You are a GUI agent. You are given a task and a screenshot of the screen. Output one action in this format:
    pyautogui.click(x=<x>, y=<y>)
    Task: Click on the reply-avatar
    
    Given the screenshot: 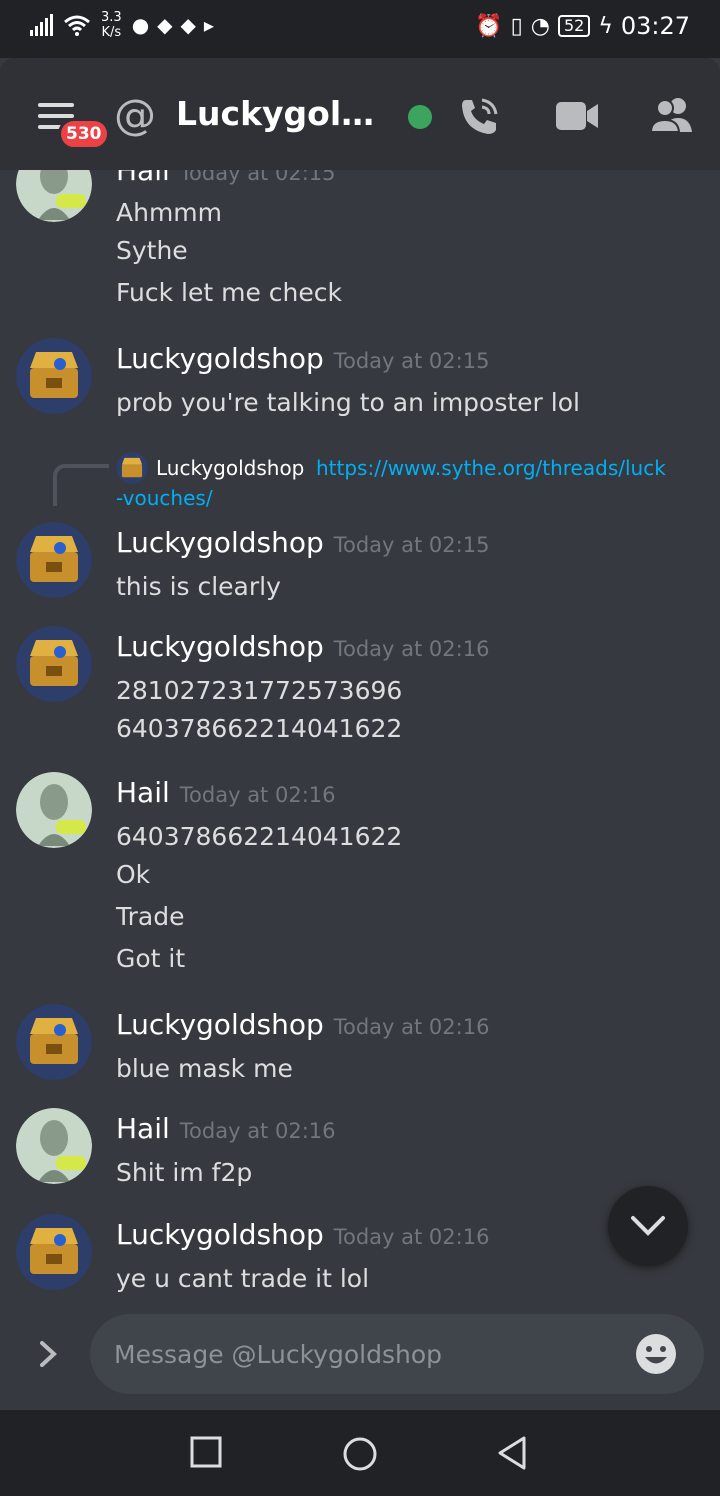 What is the action you would take?
    pyautogui.click(x=132, y=468)
    